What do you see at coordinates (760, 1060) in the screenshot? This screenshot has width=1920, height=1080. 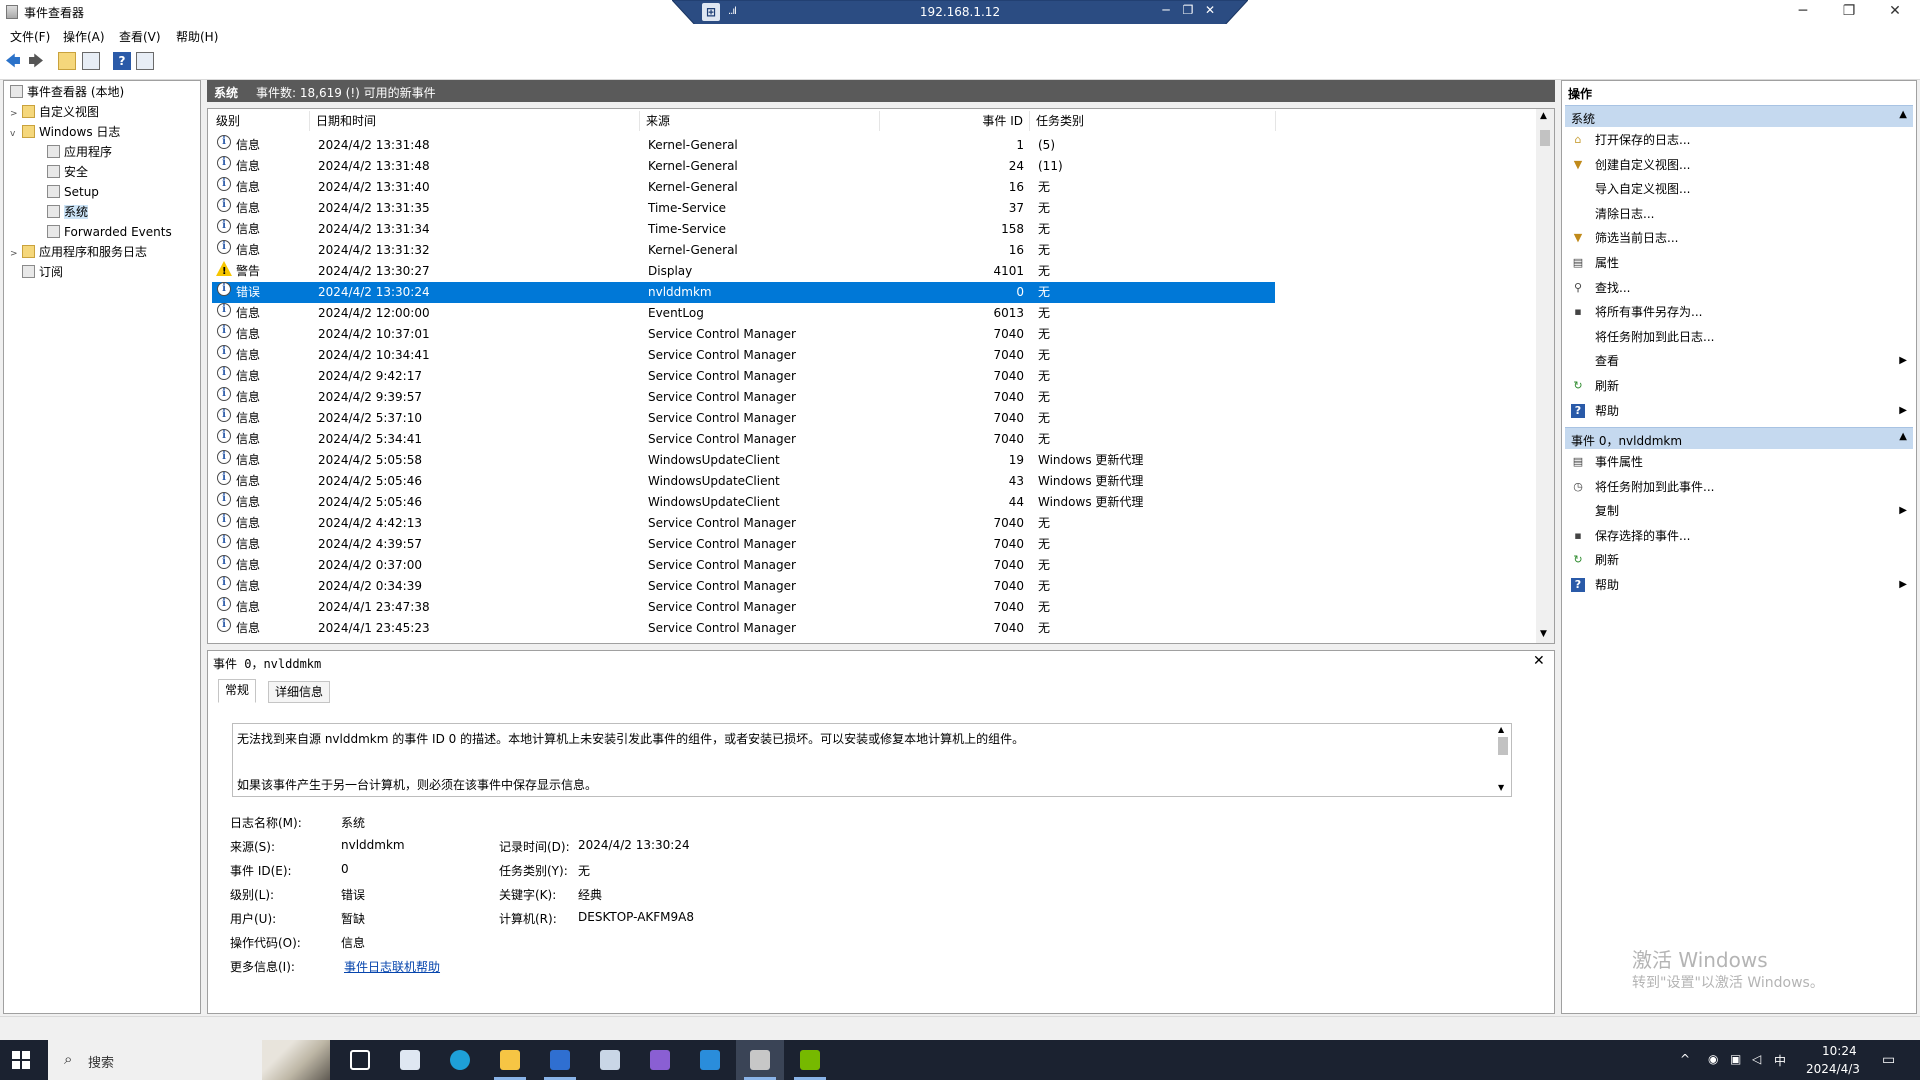 I see `event-viewer-icon` at bounding box center [760, 1060].